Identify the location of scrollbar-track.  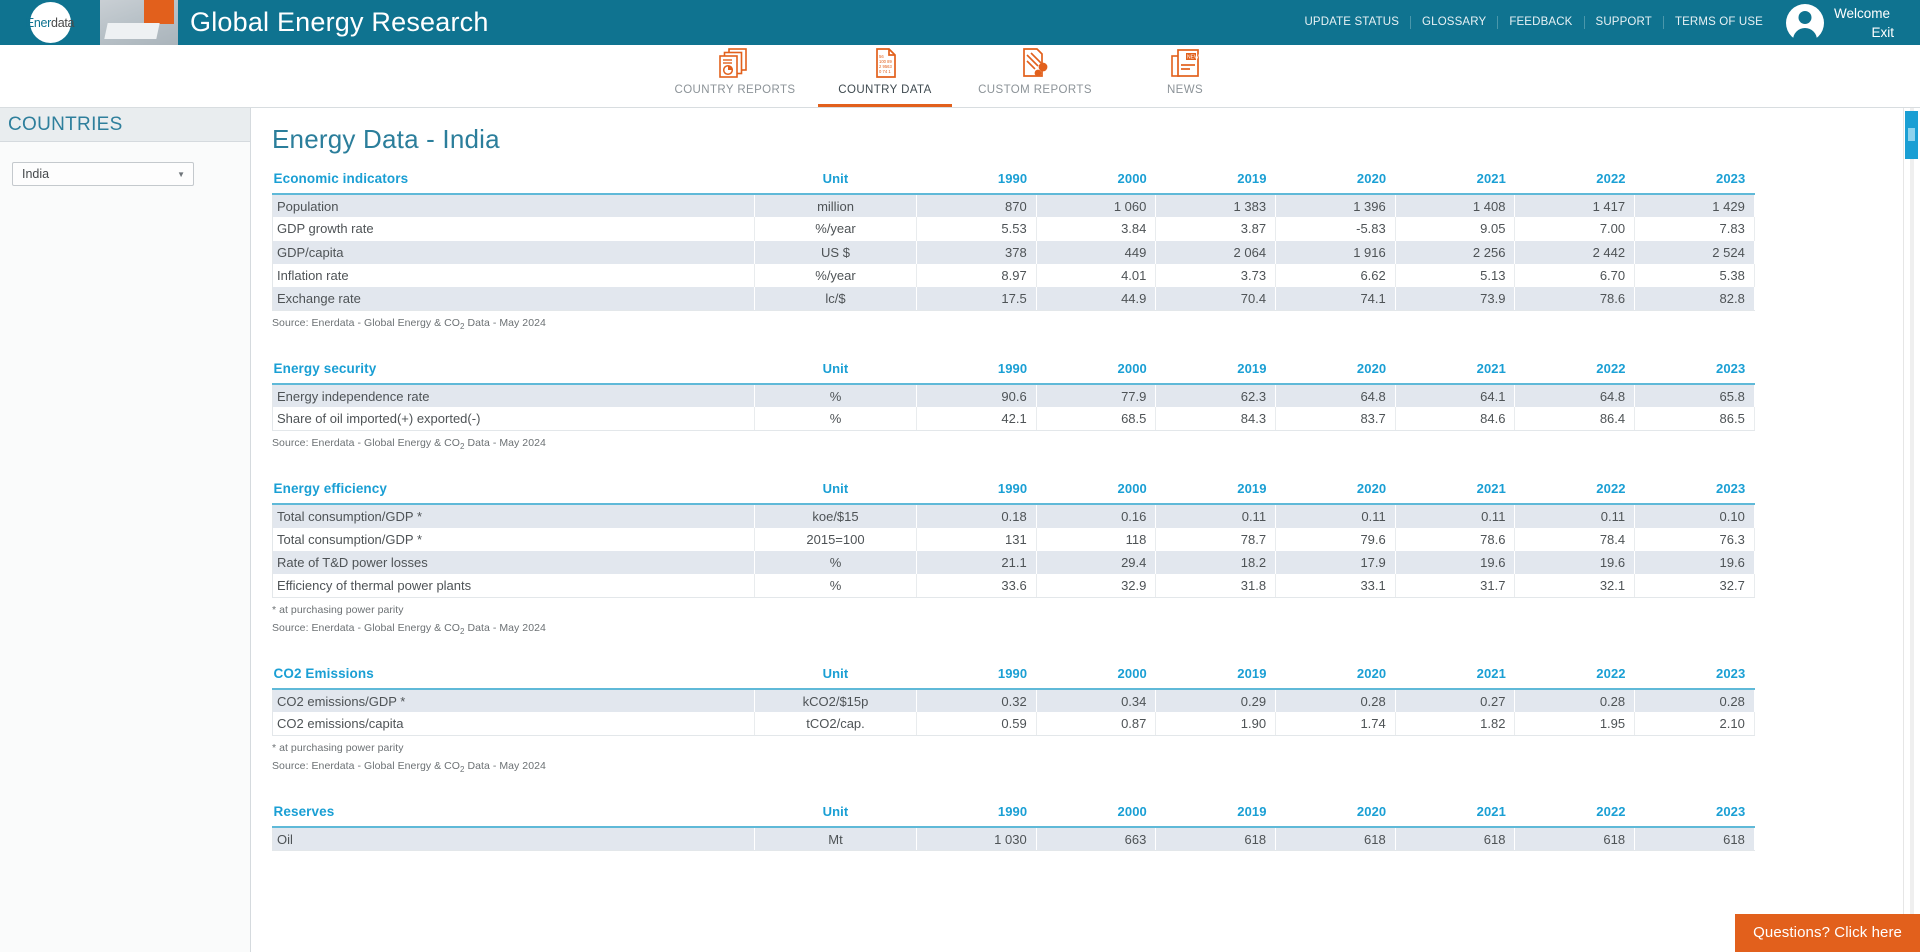
(1912, 530).